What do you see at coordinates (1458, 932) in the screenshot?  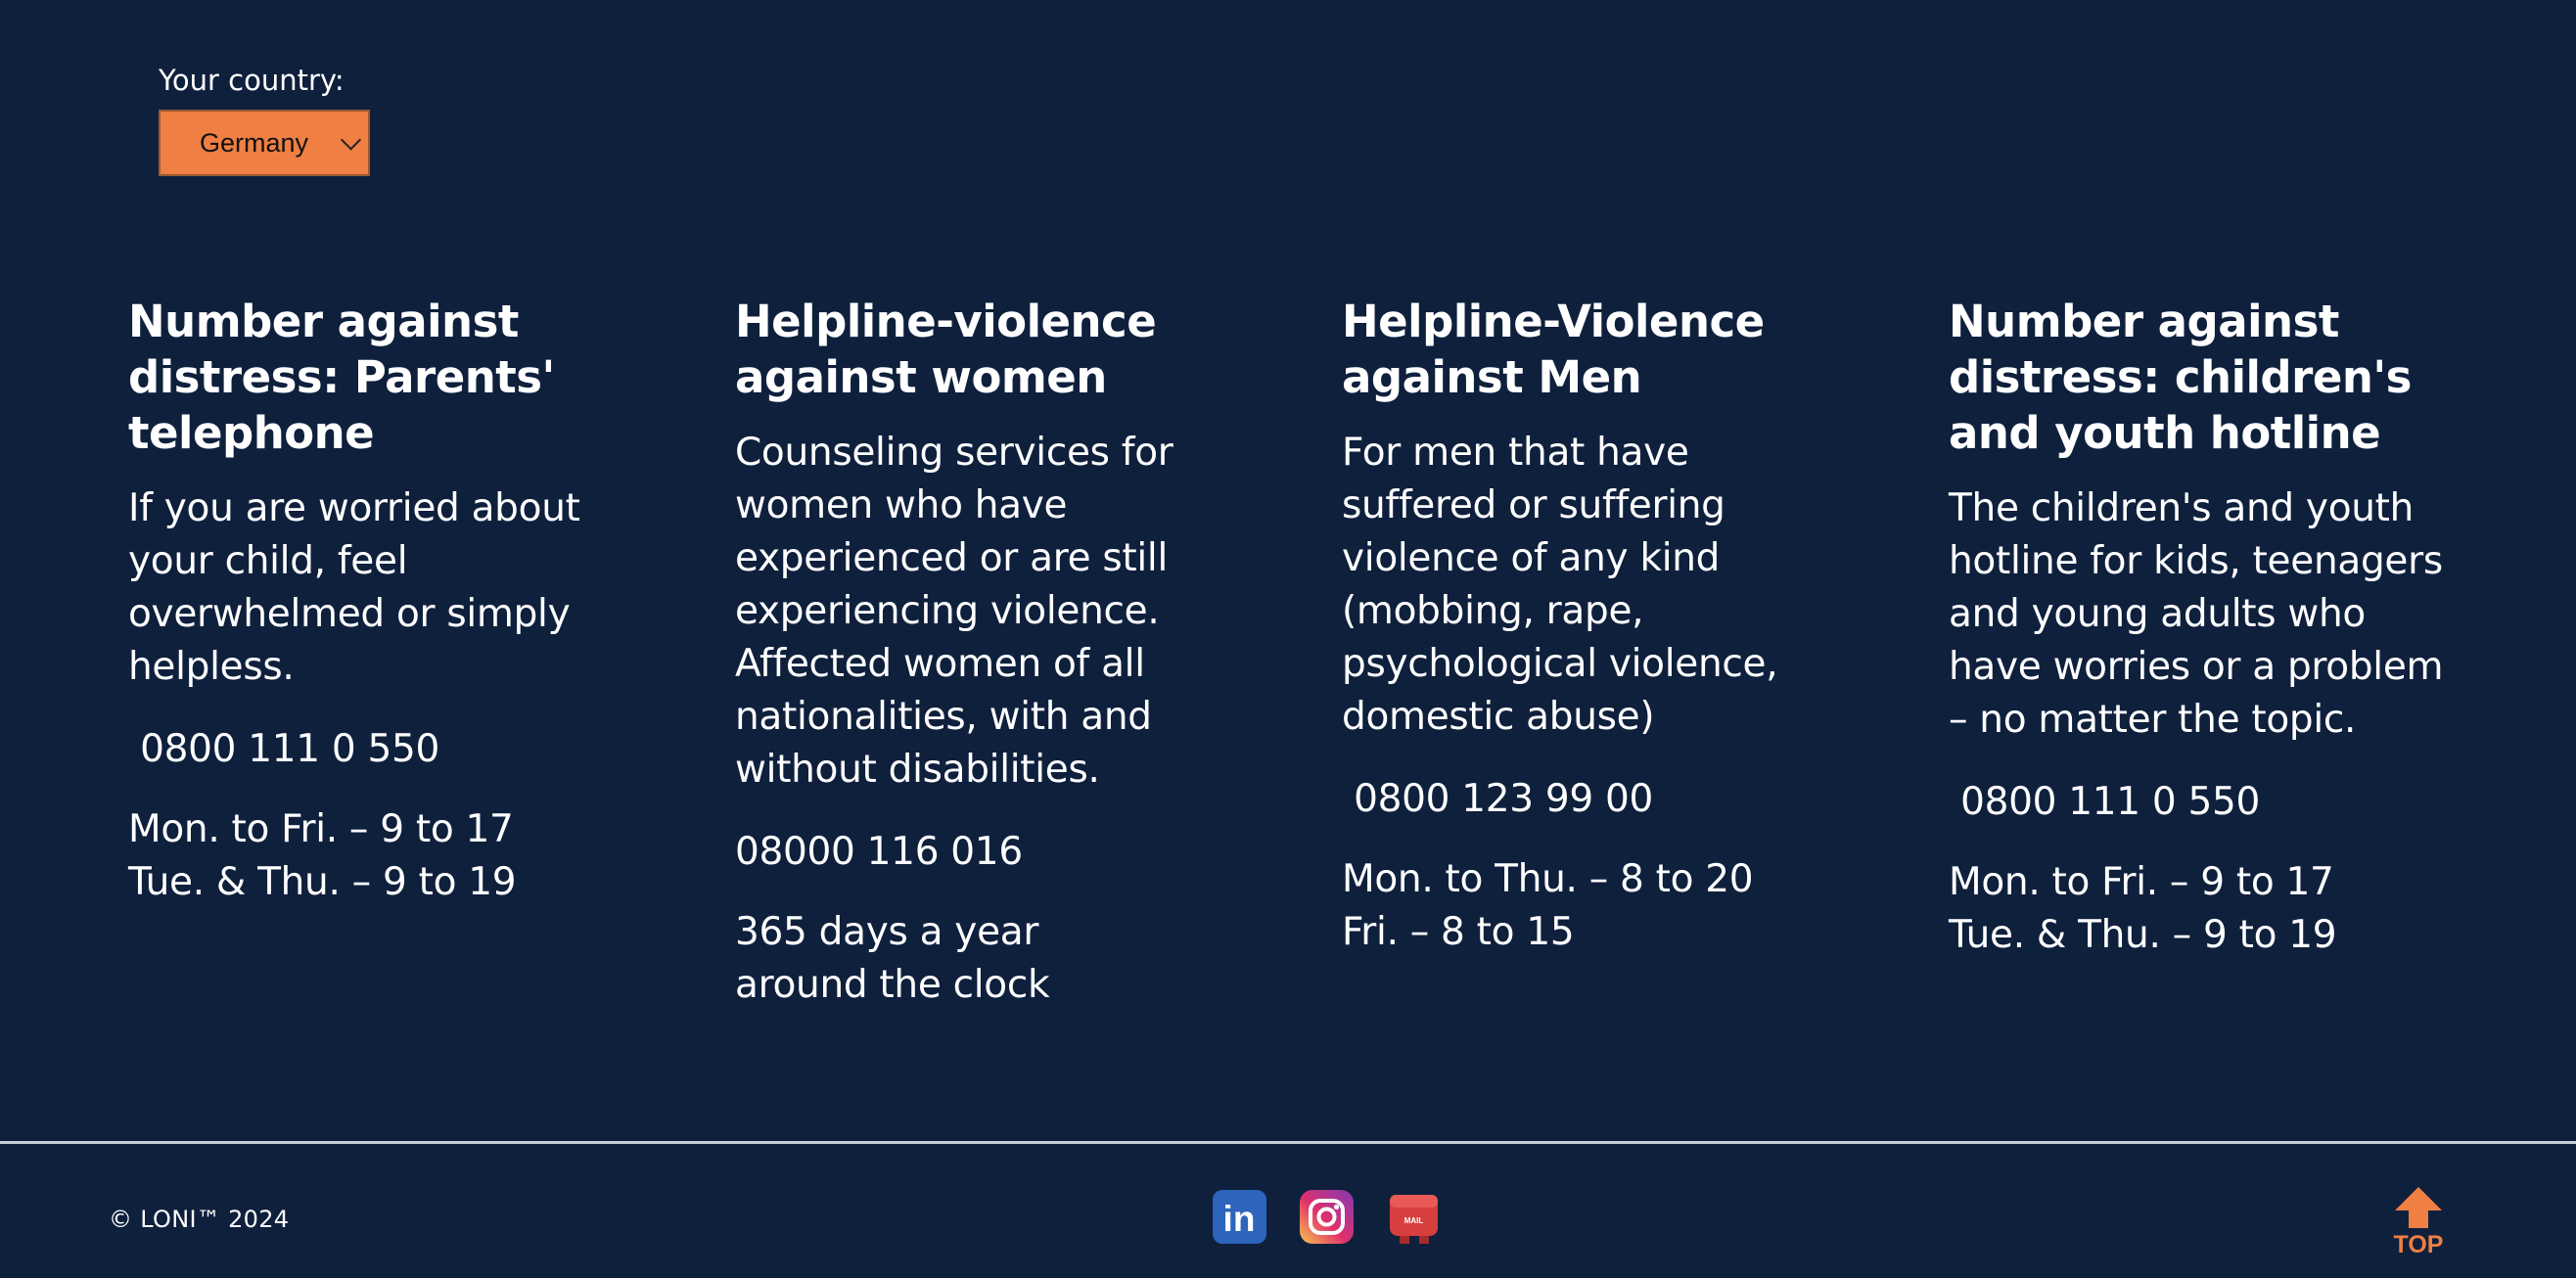 I see `hours-line: Fri. – 8 to 15` at bounding box center [1458, 932].